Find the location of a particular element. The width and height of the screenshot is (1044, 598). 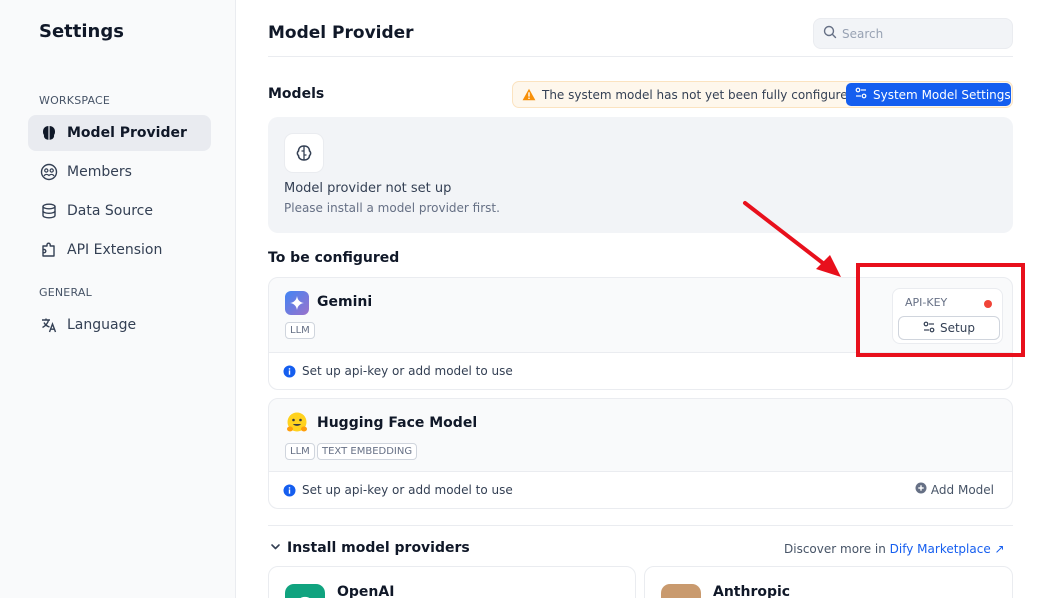

sidebar-item-api-extension: API Extension is located at coordinates (119, 250).